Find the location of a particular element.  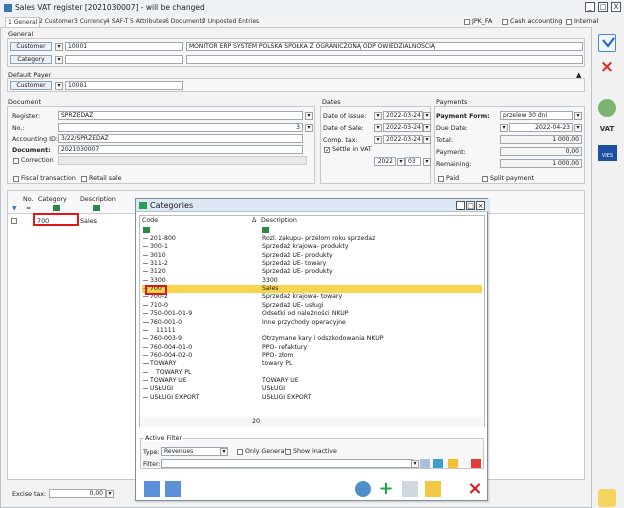

date-sale-input: 2022-03-24 is located at coordinates (403, 127).